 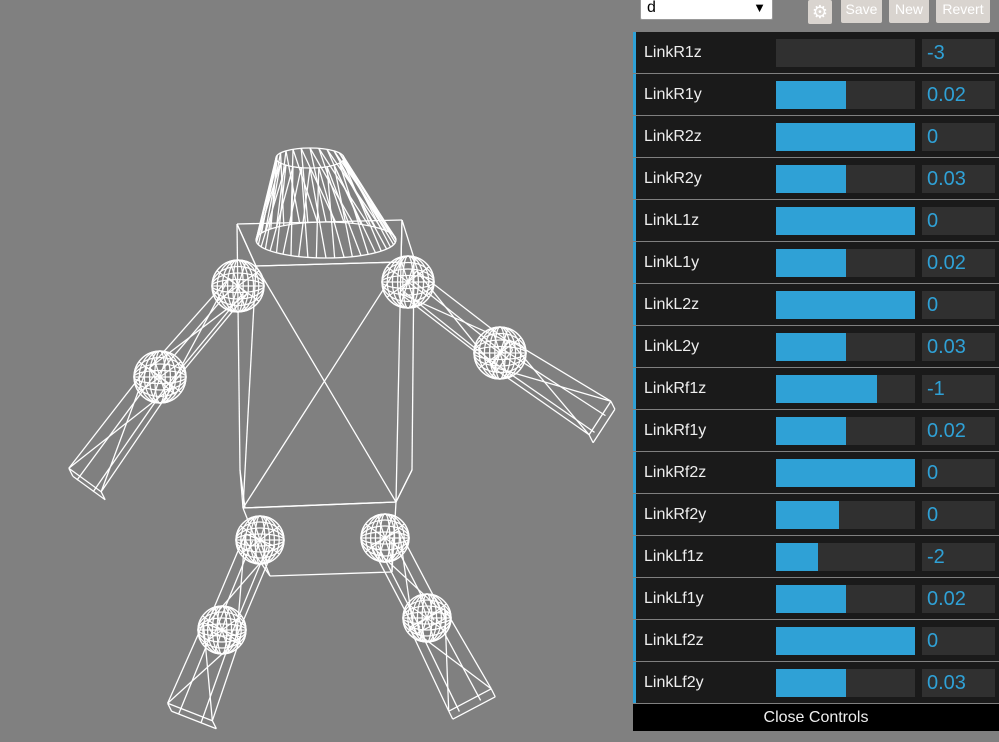 I want to click on controller-row-linkrf2z: LinkRf2z 0, so click(x=816, y=472).